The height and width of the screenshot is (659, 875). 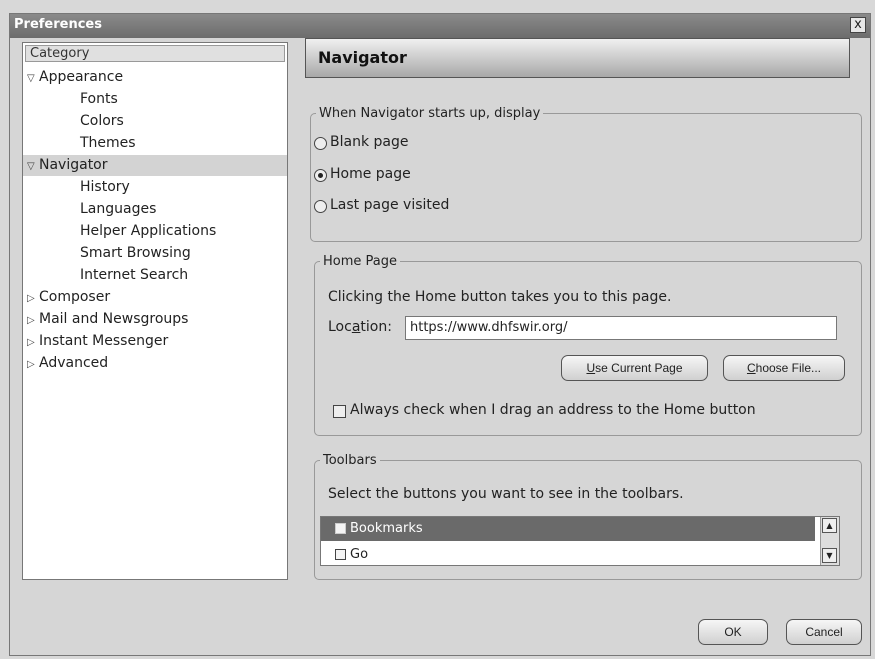 What do you see at coordinates (577, 58) in the screenshot?
I see `panel-title: Navigator` at bounding box center [577, 58].